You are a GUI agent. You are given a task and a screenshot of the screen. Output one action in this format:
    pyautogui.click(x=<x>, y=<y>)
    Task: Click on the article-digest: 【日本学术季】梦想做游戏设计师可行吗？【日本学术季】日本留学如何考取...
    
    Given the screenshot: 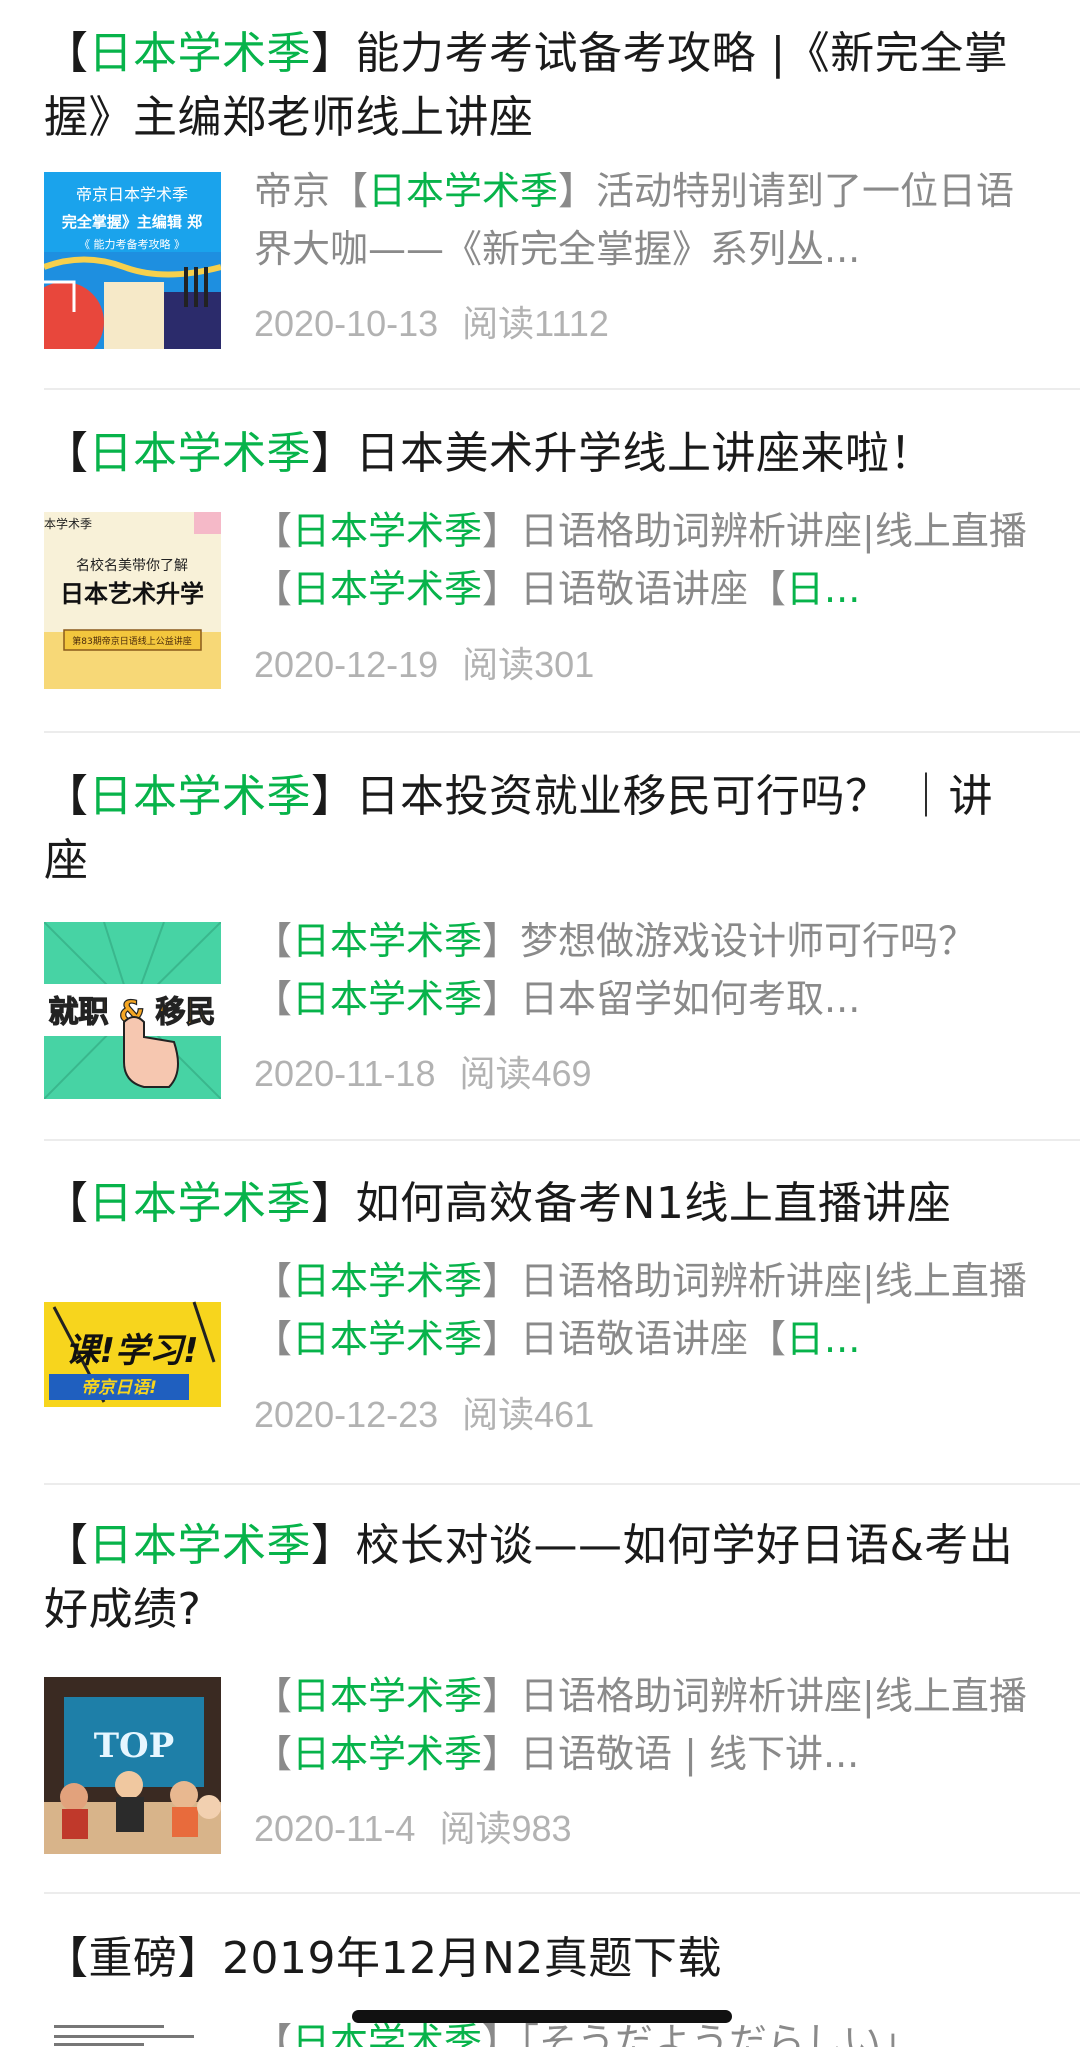 What is the action you would take?
    pyautogui.click(x=644, y=970)
    